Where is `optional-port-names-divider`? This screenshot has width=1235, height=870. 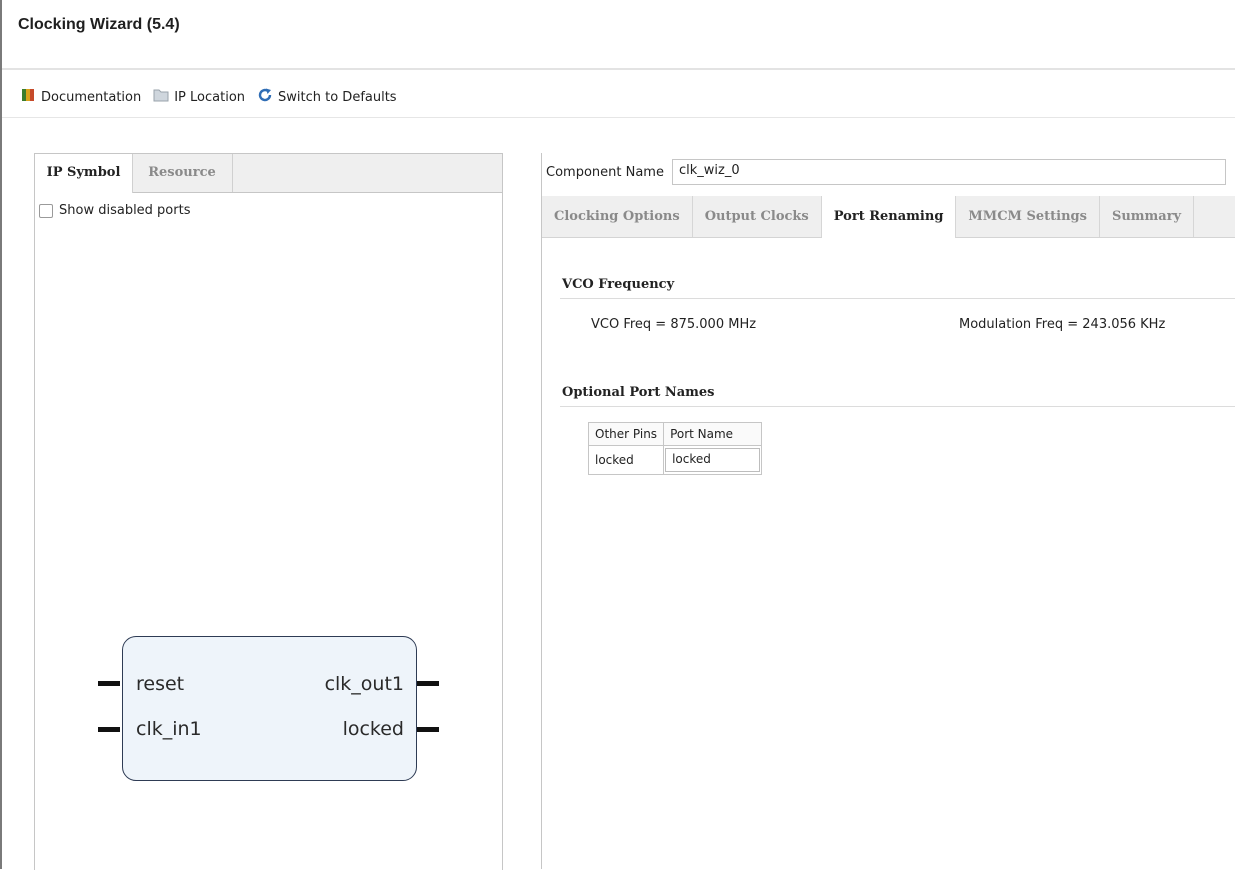
optional-port-names-divider is located at coordinates (897, 406).